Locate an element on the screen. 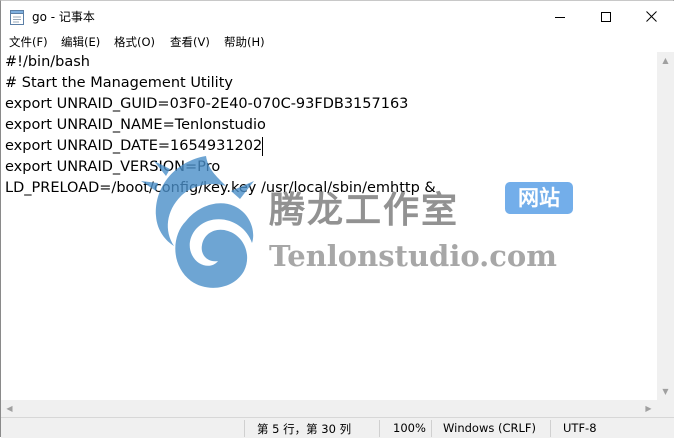 The width and height of the screenshot is (675, 438). horizontal-scrollbar: ◀ ▶ is located at coordinates (329, 408).